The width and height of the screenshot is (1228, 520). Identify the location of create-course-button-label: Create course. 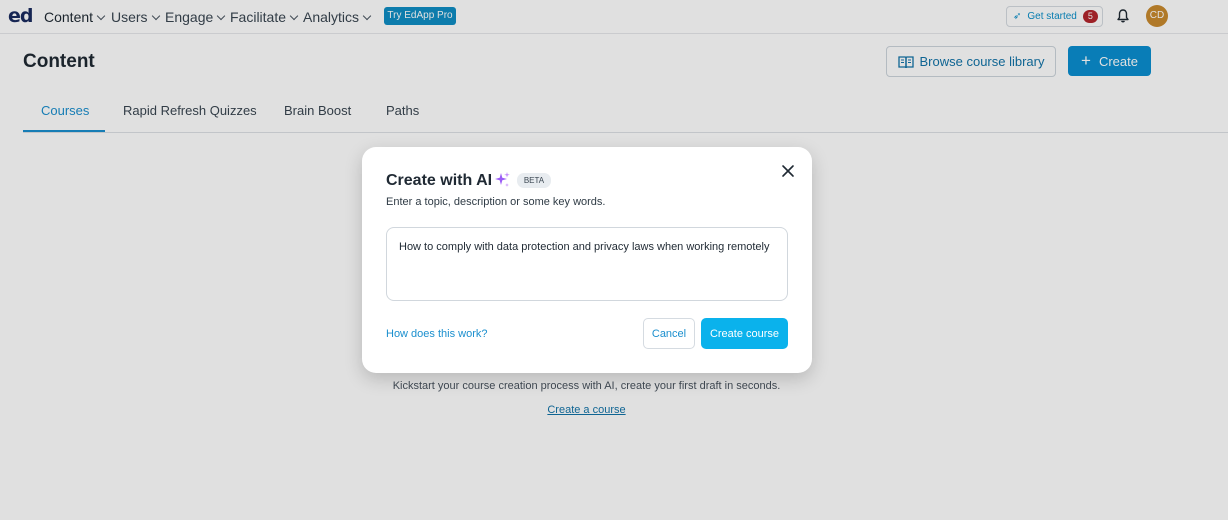
(744, 333).